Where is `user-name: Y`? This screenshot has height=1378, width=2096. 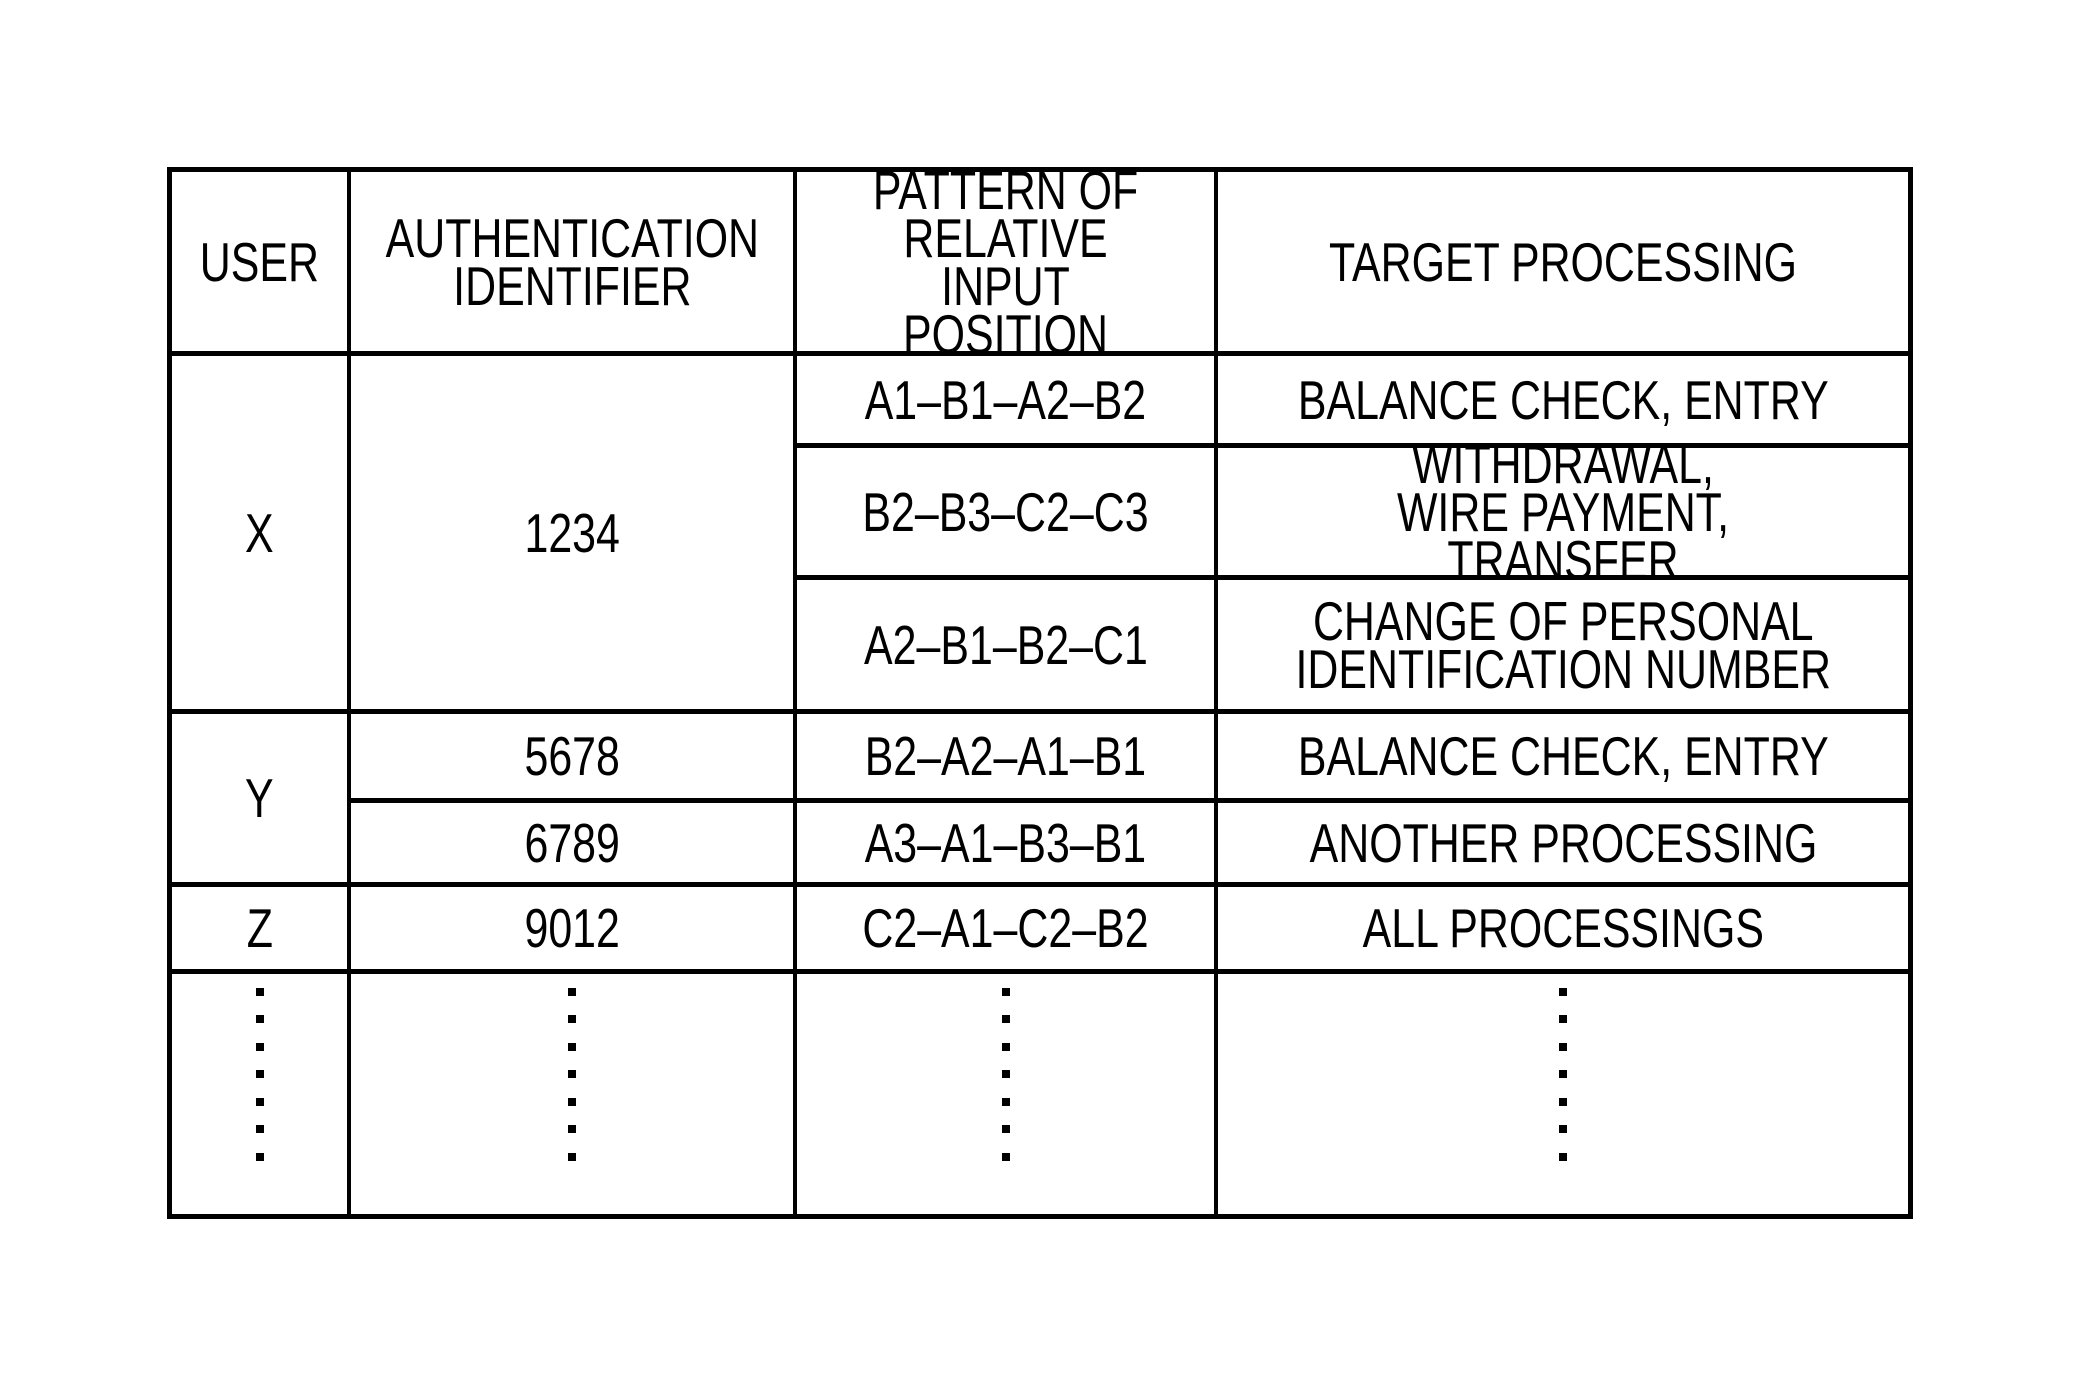
user-name: Y is located at coordinates (259, 798).